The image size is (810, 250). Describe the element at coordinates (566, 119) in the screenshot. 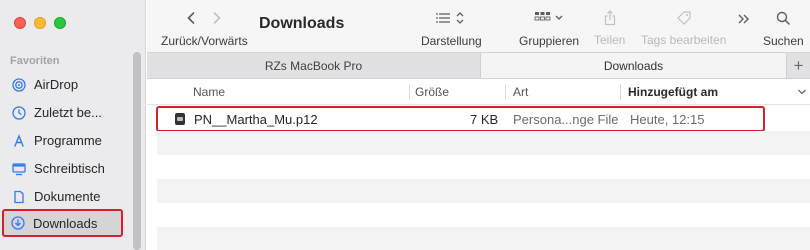

I see `file-kind: Persona...nge File` at that location.